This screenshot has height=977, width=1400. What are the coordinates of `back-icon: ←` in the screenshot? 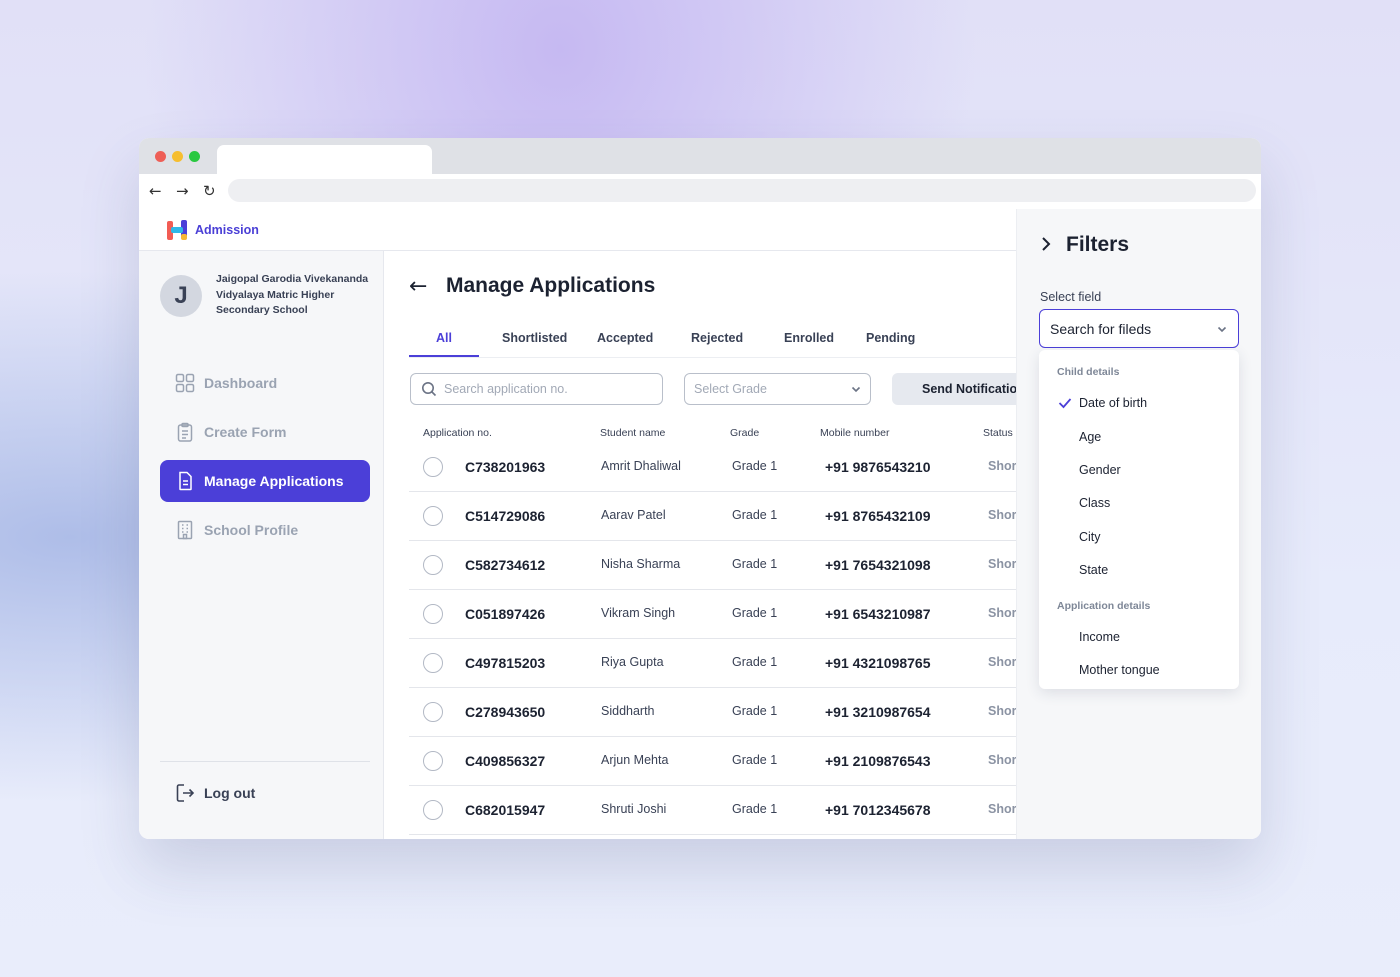 It's located at (155, 191).